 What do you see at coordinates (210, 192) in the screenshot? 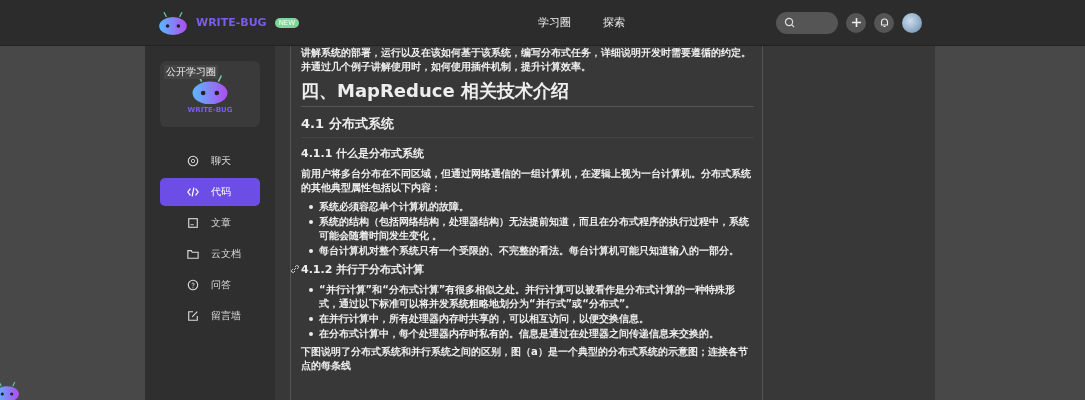
I see `sidebar-item: 代码` at bounding box center [210, 192].